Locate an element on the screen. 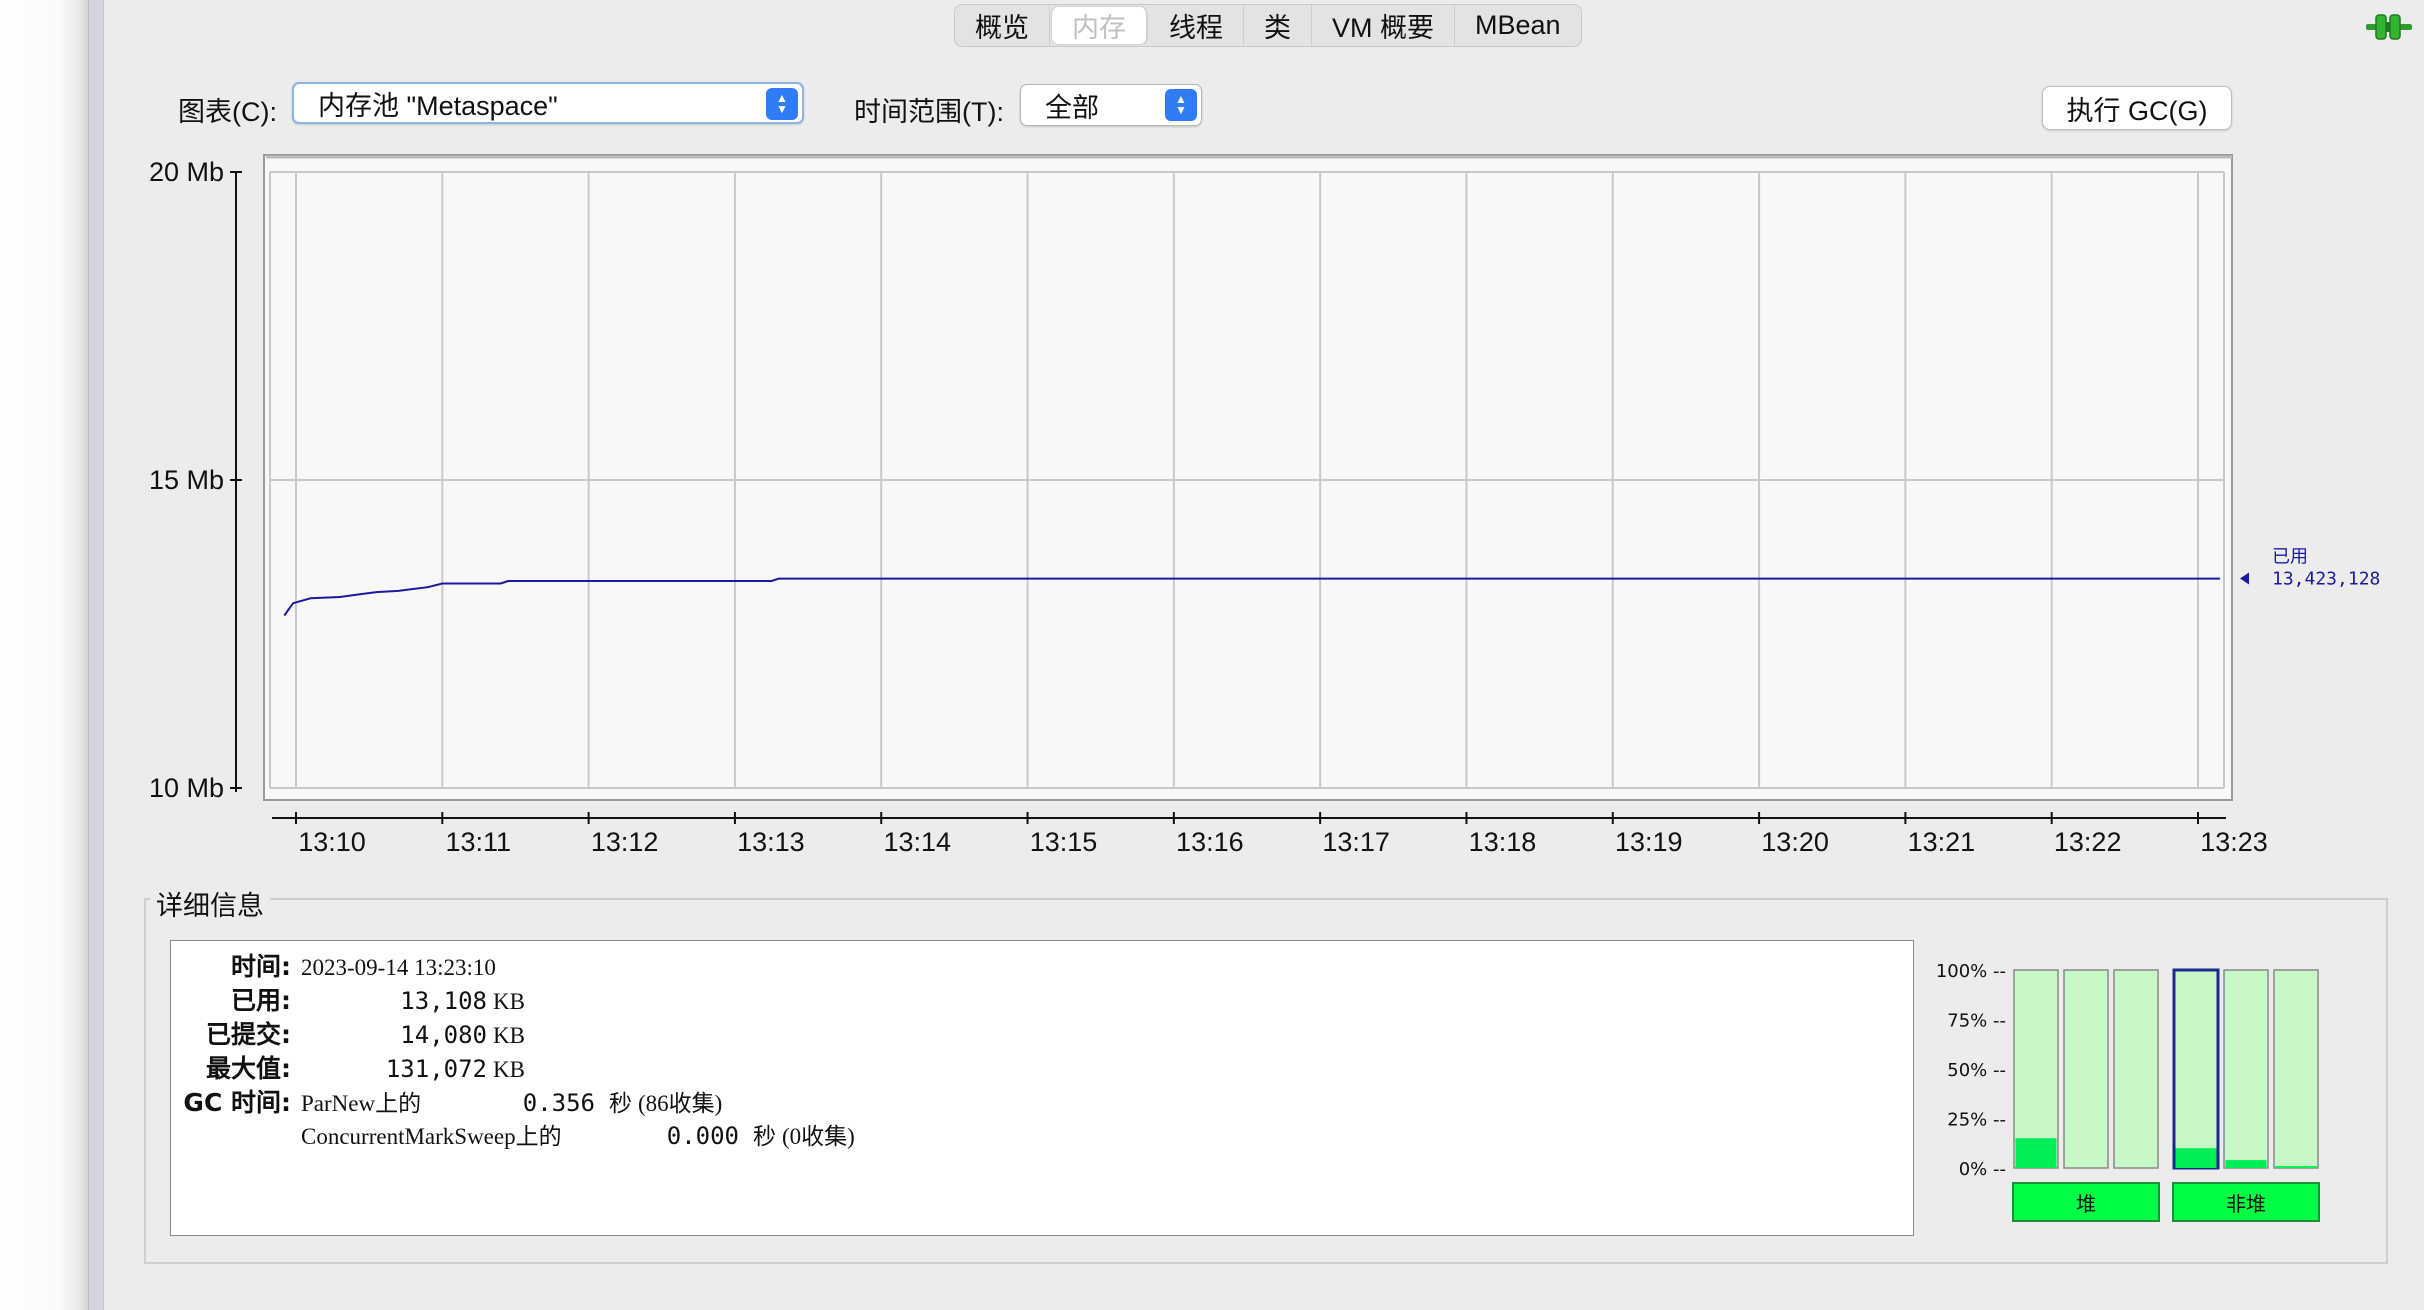 This screenshot has width=2424, height=1310. detail-row-max: 最大值: 131,072 KB is located at coordinates (348, 1066).